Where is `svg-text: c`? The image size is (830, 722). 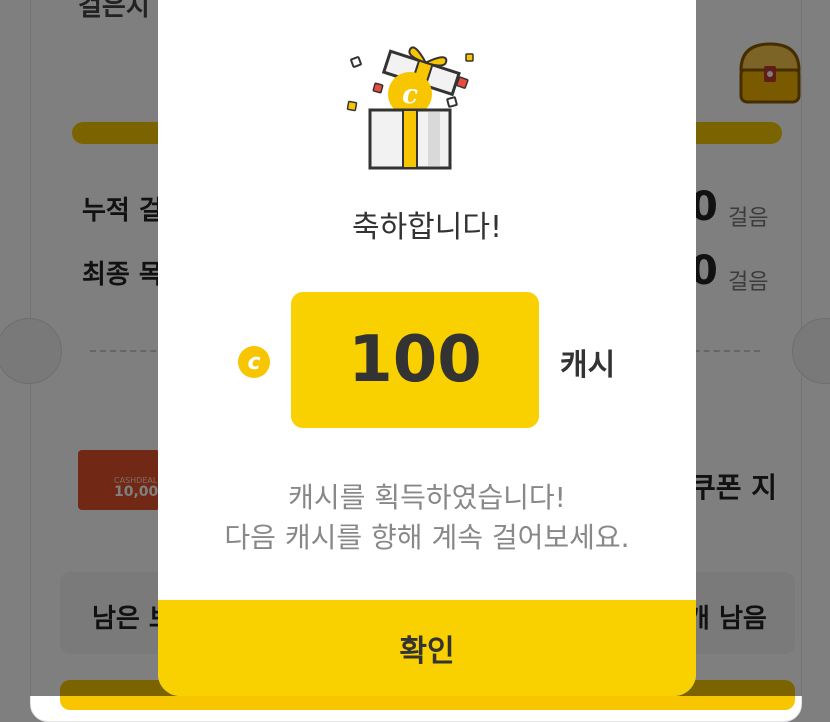
svg-text: c is located at coordinates (410, 95).